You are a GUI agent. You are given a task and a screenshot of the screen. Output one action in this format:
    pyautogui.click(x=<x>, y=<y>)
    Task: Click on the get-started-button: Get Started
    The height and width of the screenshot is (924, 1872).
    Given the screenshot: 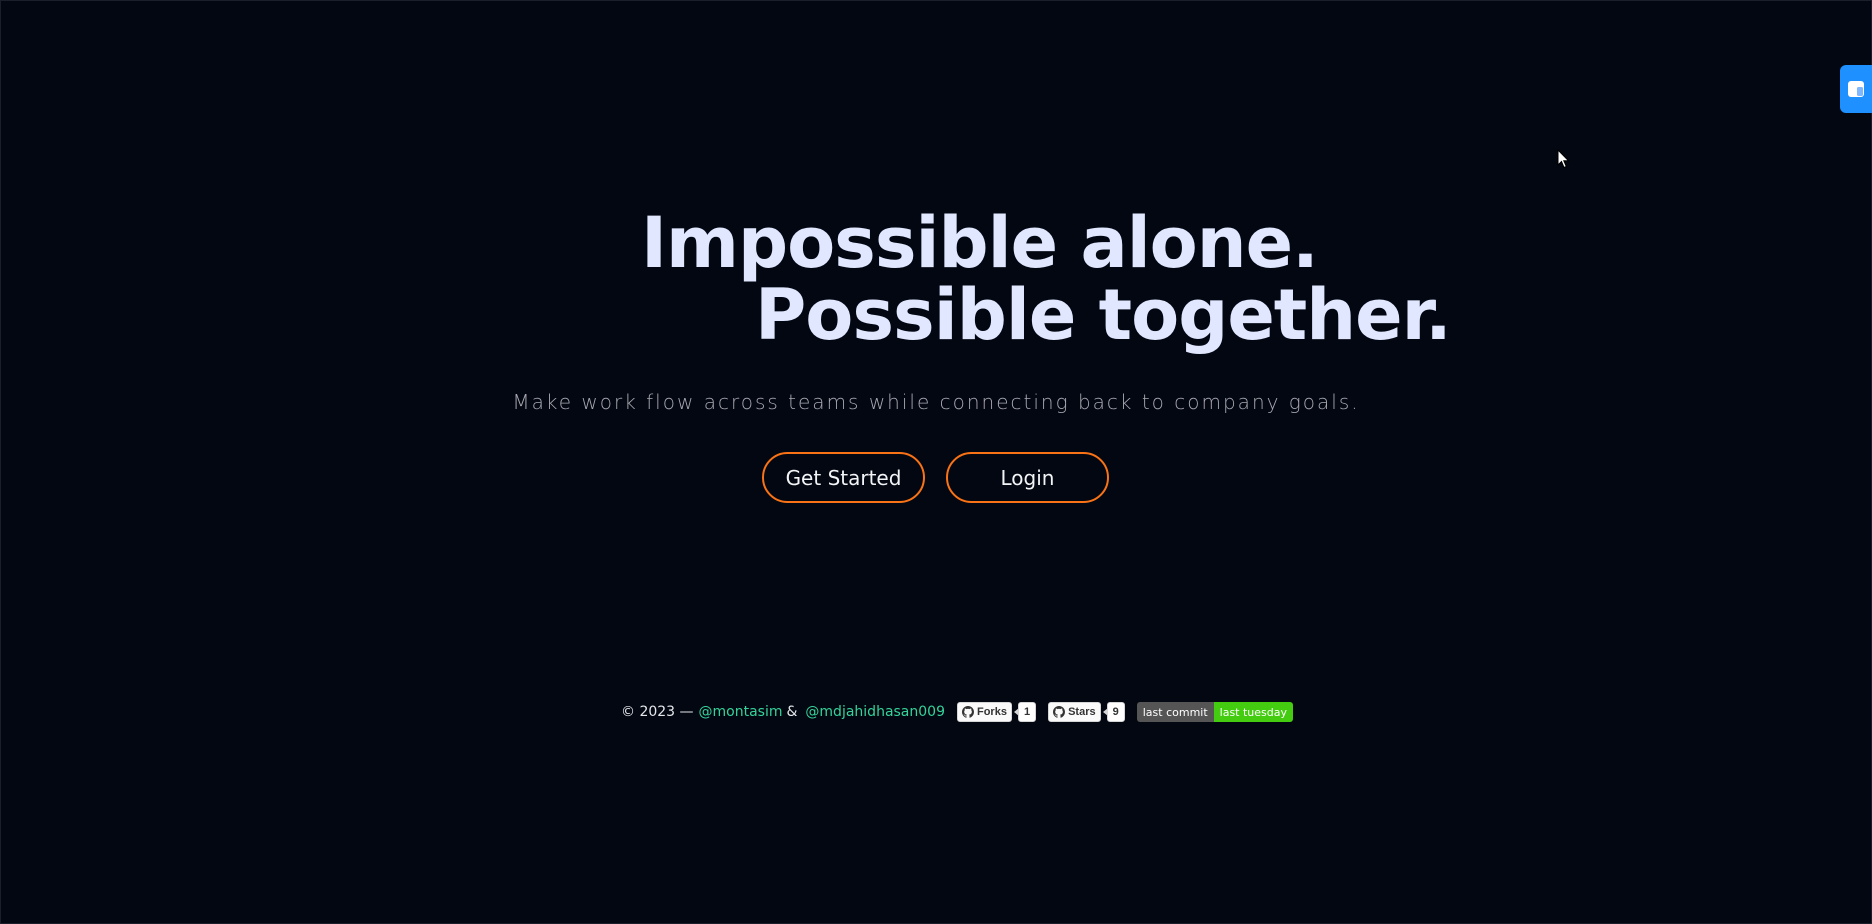 What is the action you would take?
    pyautogui.click(x=843, y=477)
    